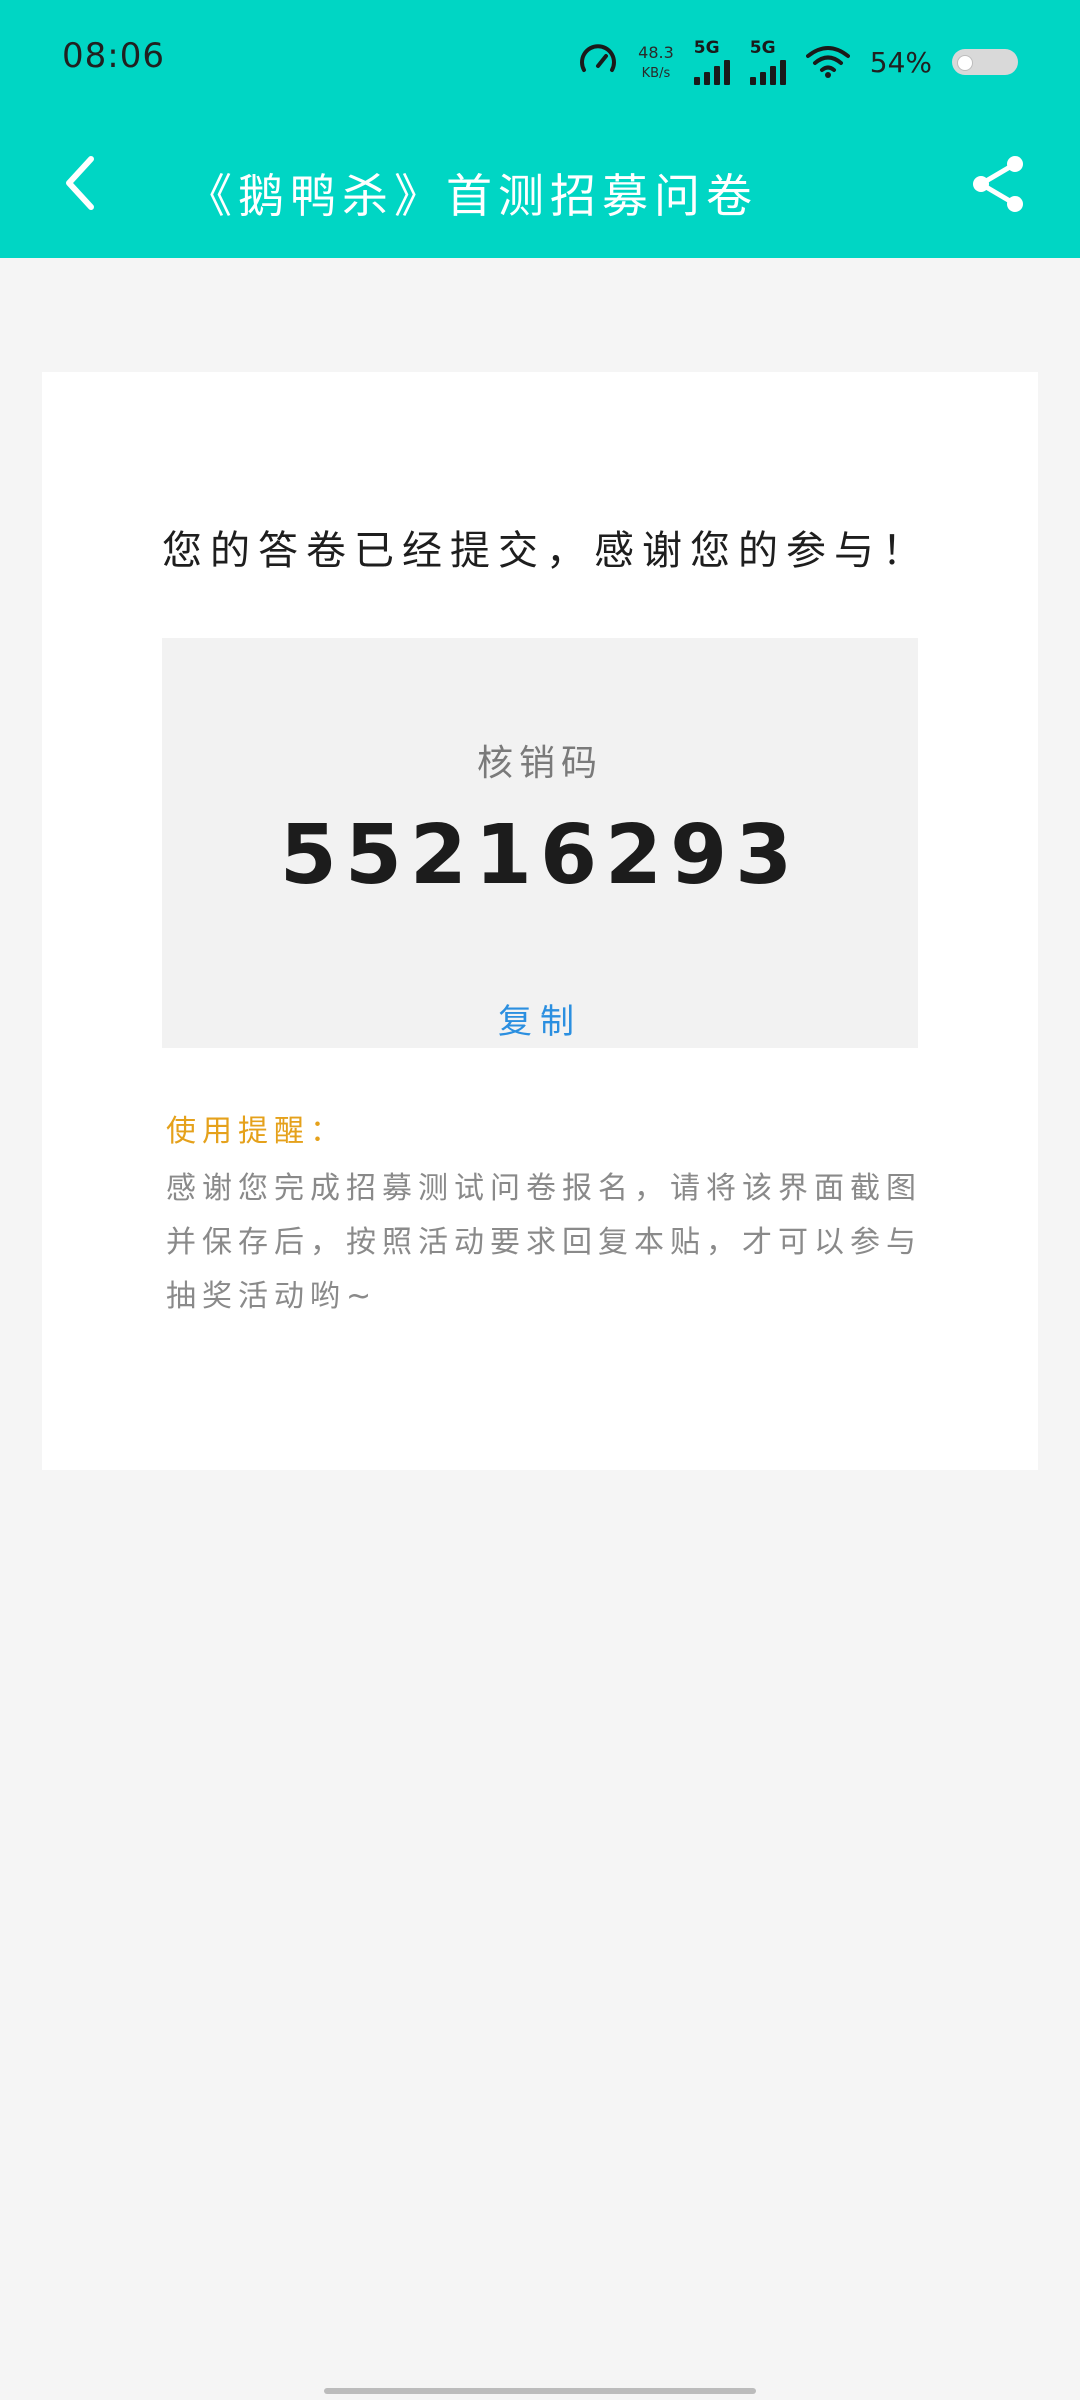  I want to click on back-arrow-icon, so click(80, 185).